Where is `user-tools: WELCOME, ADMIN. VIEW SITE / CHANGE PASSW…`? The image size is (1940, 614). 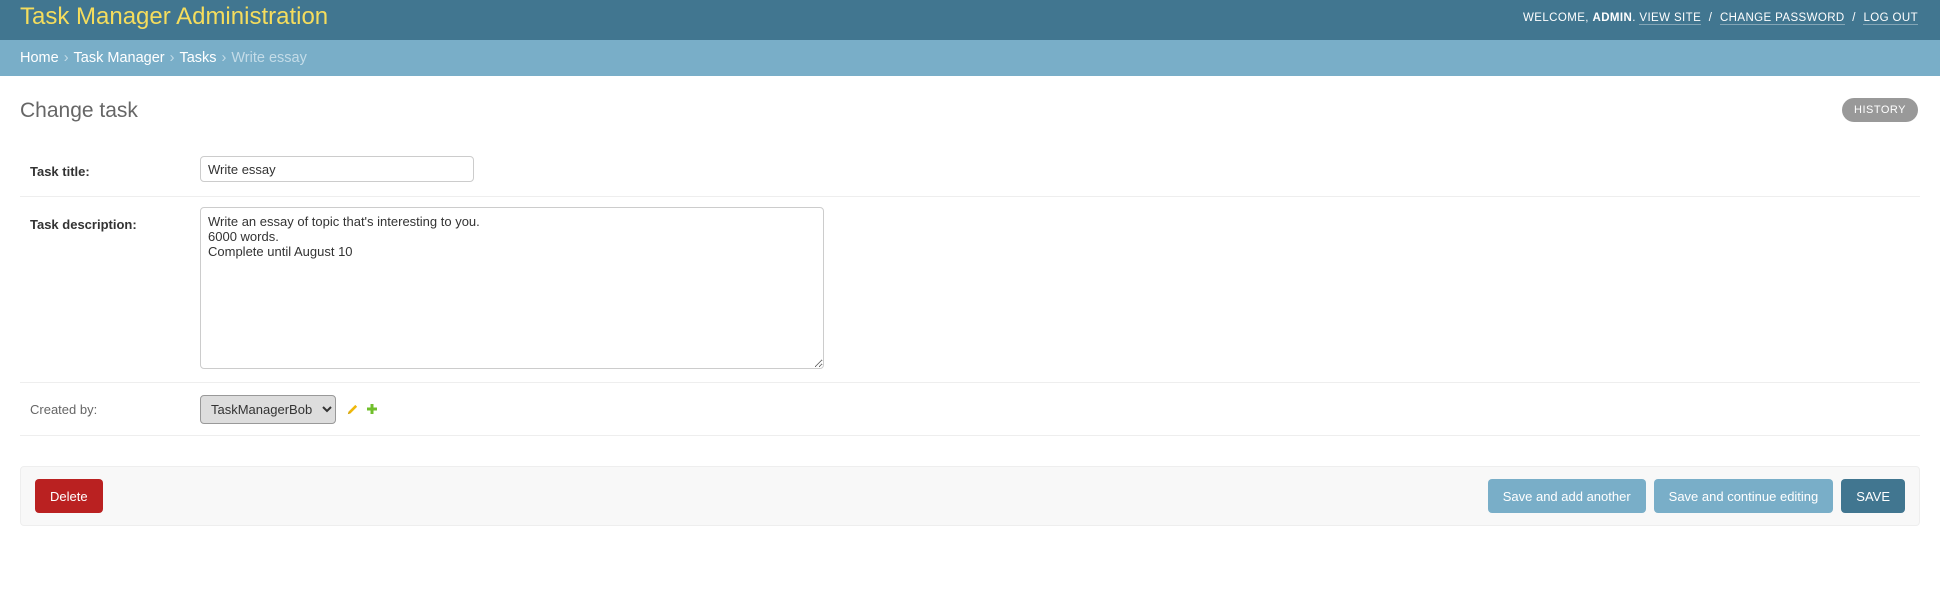
user-tools: WELCOME, ADMIN. VIEW SITE / CHANGE PASSW… is located at coordinates (1720, 18).